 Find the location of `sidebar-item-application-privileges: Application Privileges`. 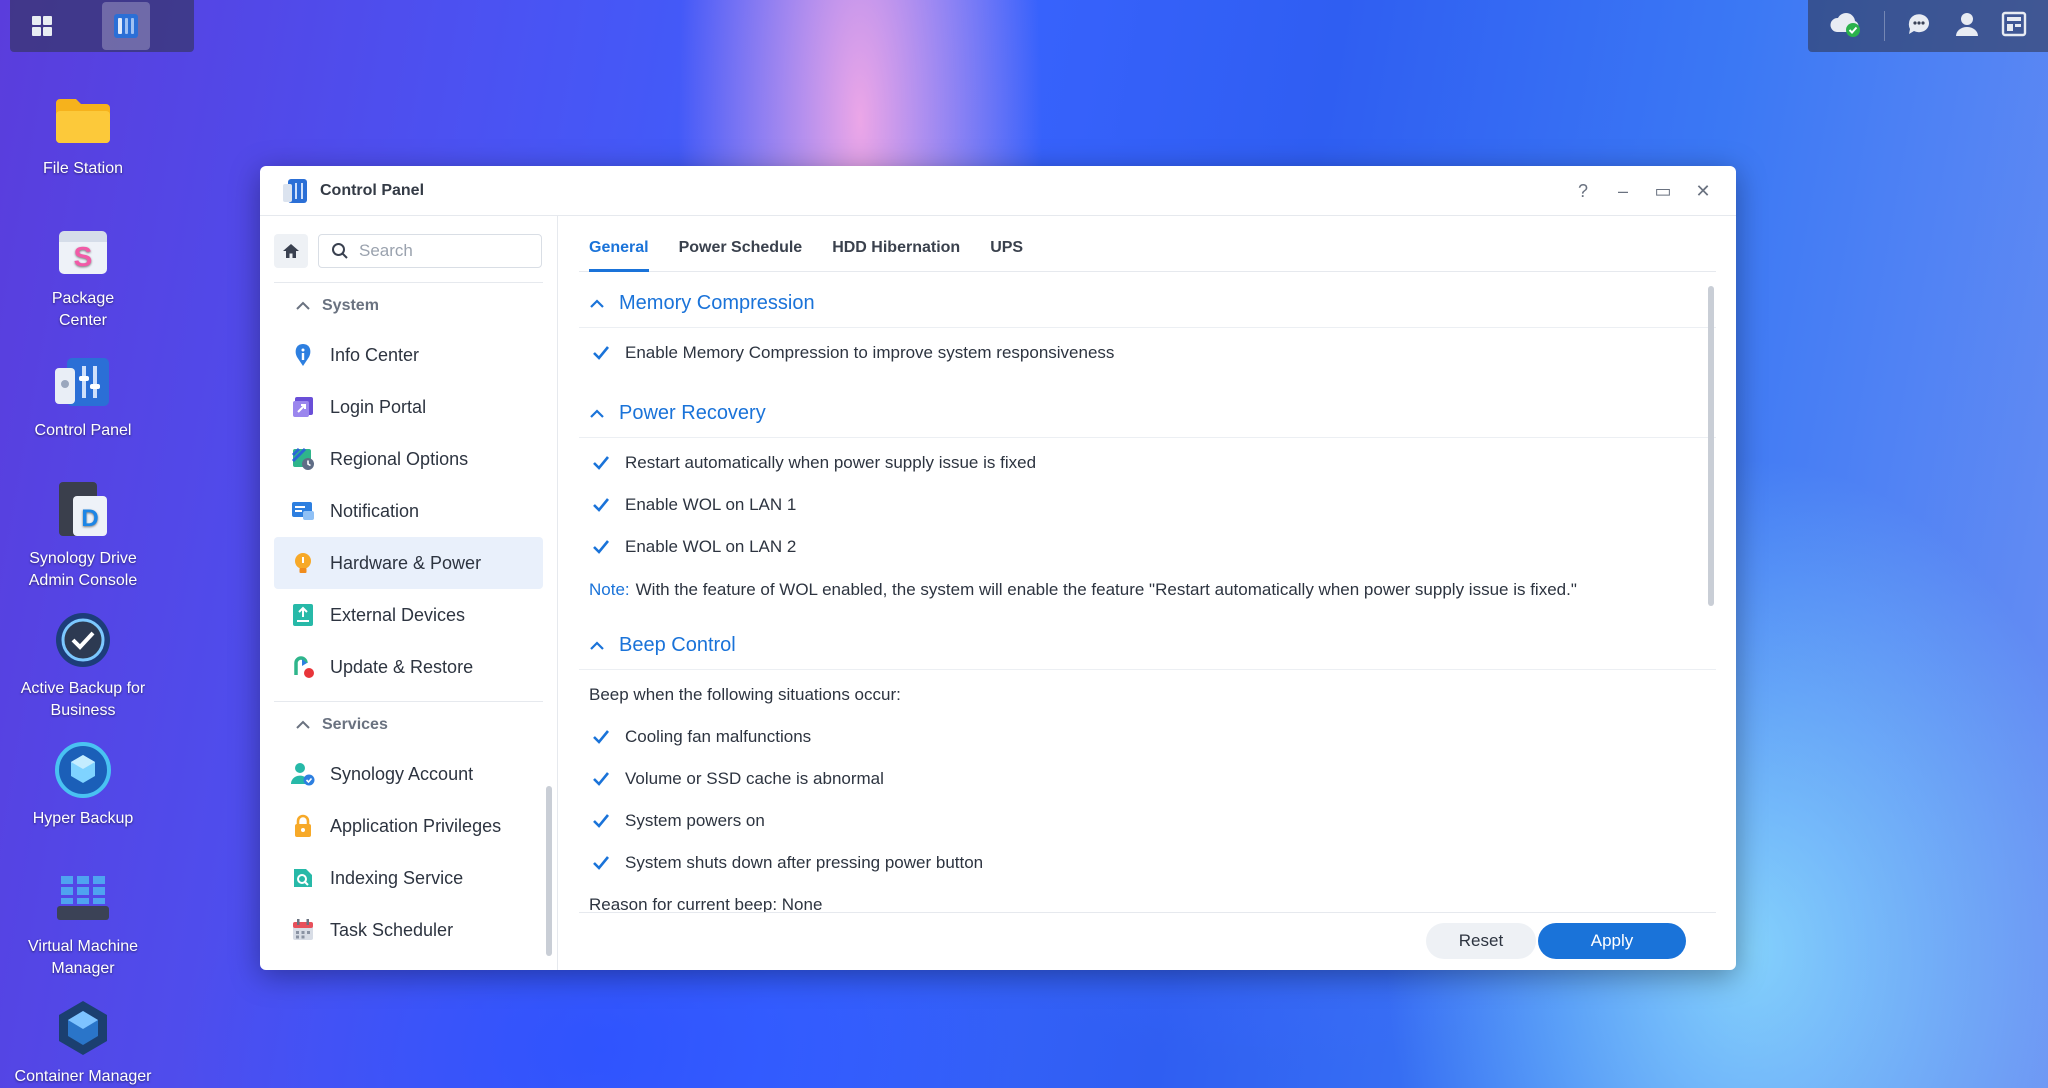

sidebar-item-application-privileges: Application Privileges is located at coordinates (408, 826).